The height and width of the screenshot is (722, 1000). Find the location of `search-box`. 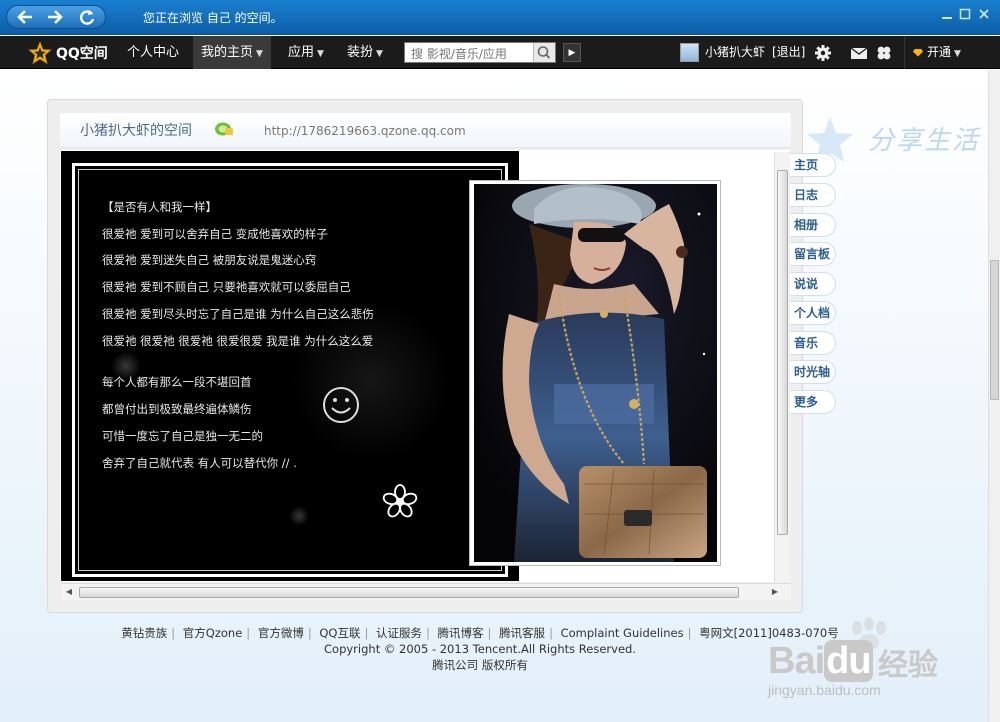

search-box is located at coordinates (480, 53).